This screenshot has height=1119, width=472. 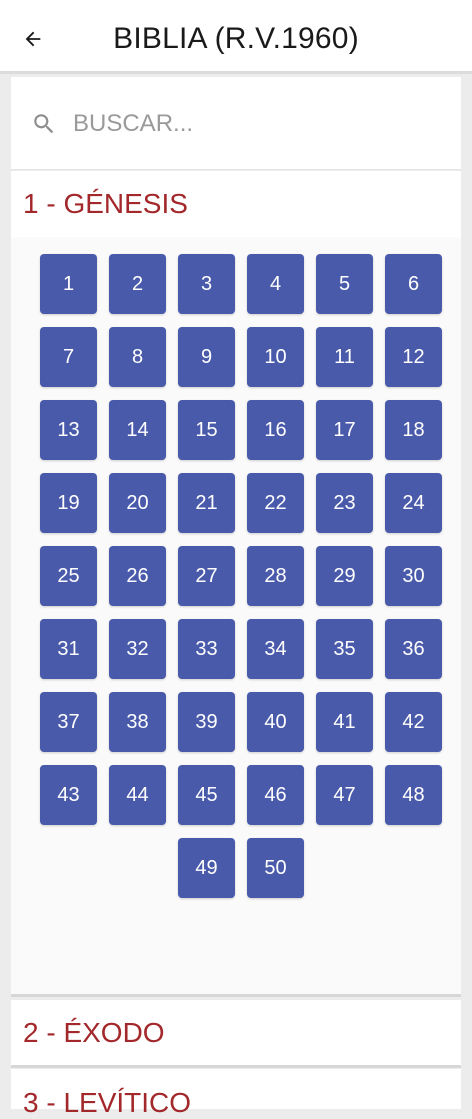 I want to click on chapter-button: 30, so click(x=413, y=576).